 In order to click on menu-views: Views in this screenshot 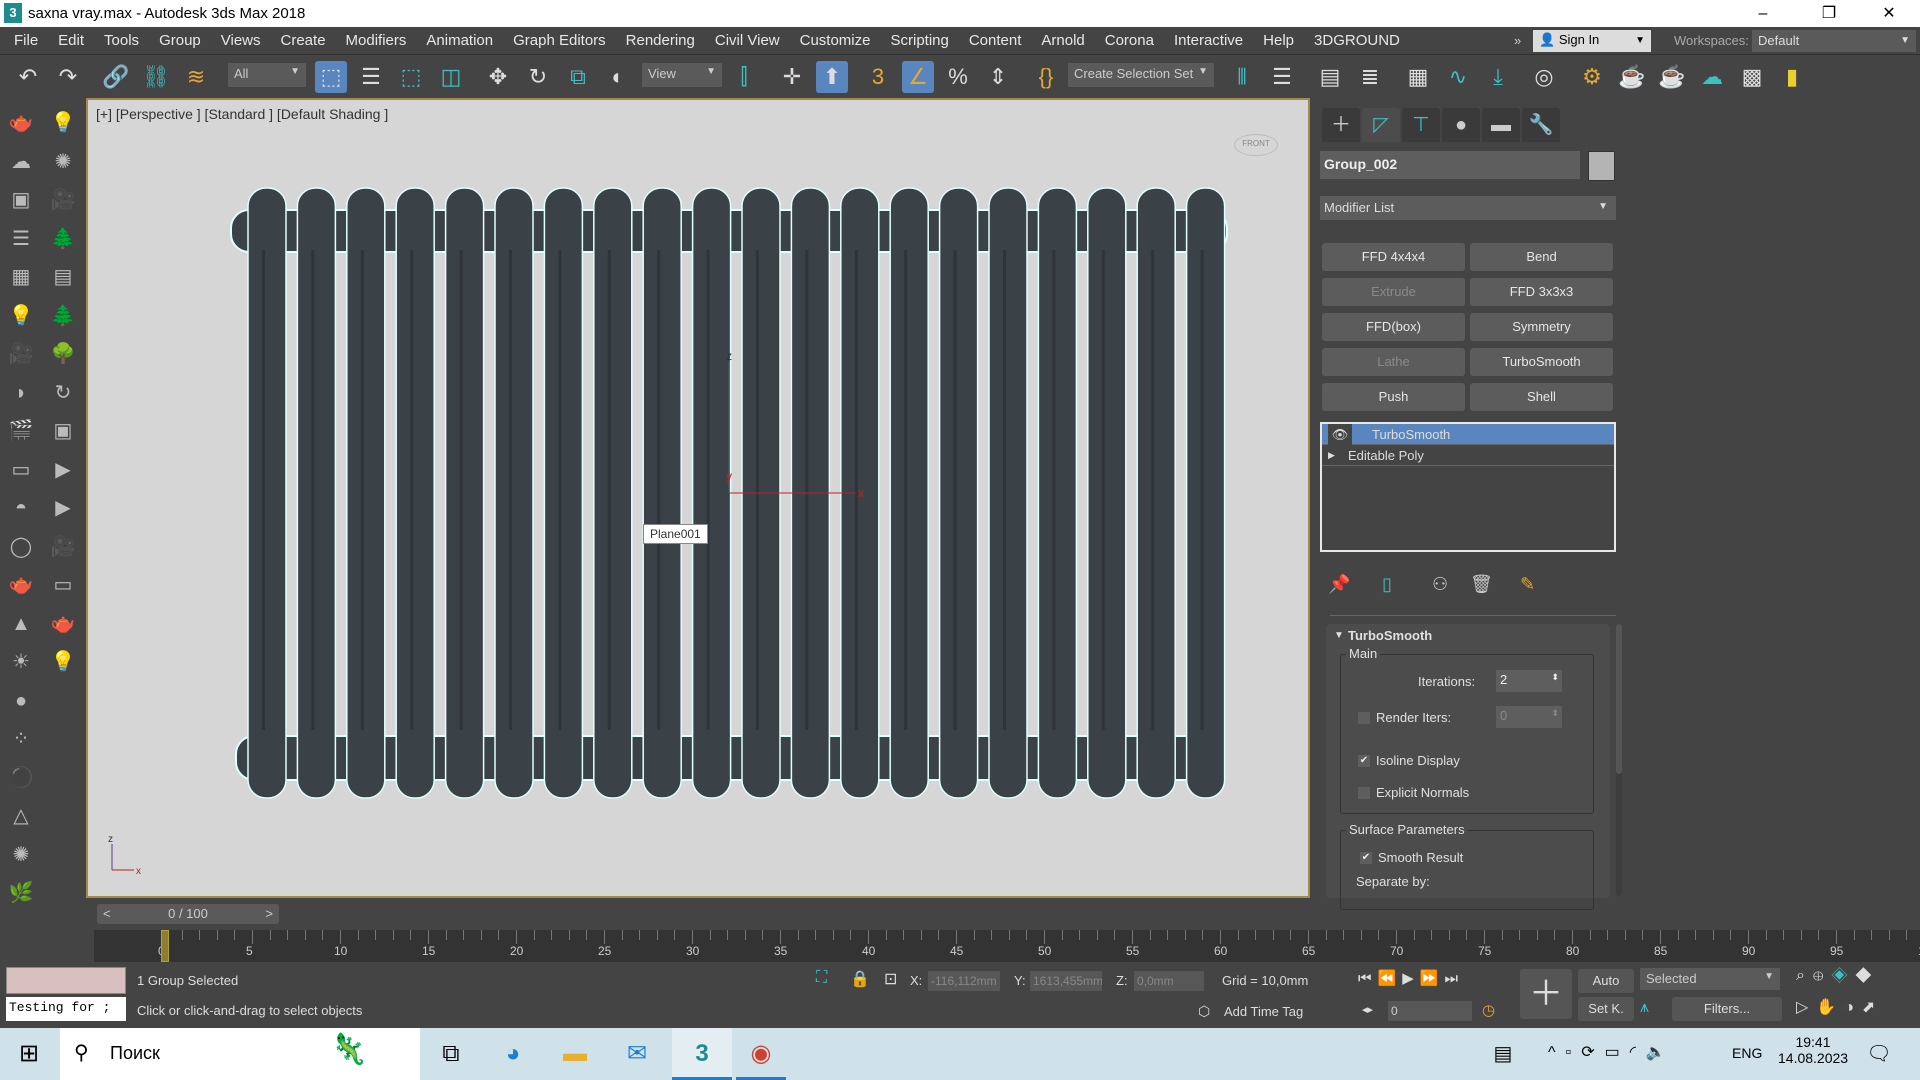, I will do `click(241, 41)`.